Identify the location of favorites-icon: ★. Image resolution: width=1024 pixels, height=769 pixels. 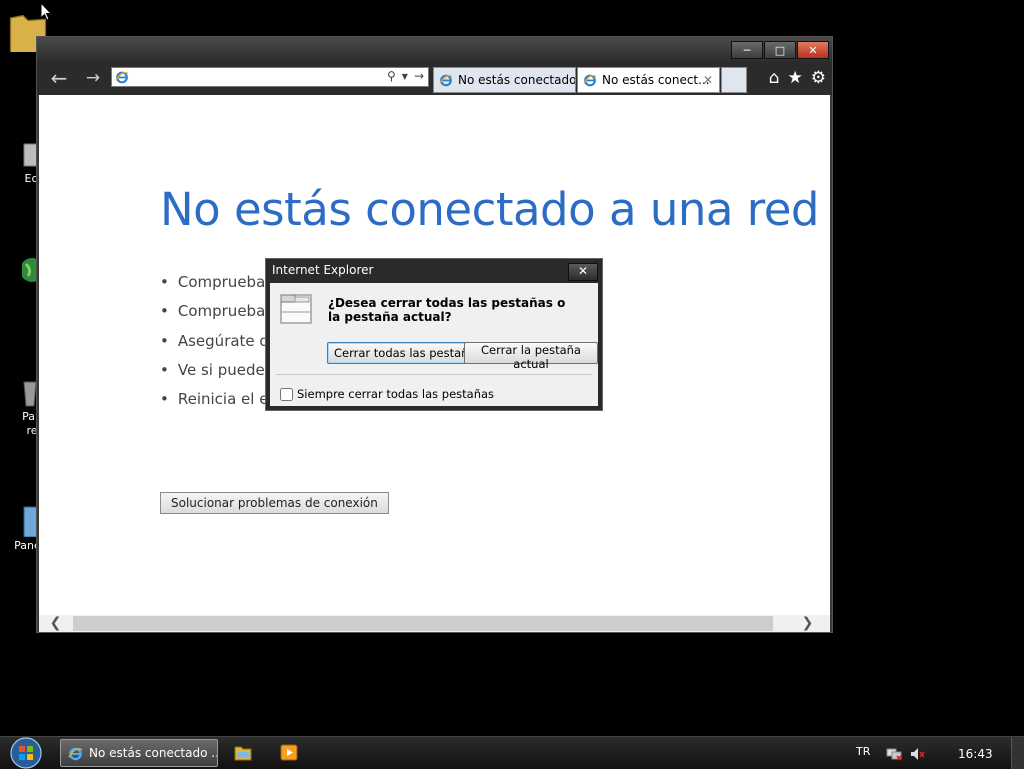
(795, 78).